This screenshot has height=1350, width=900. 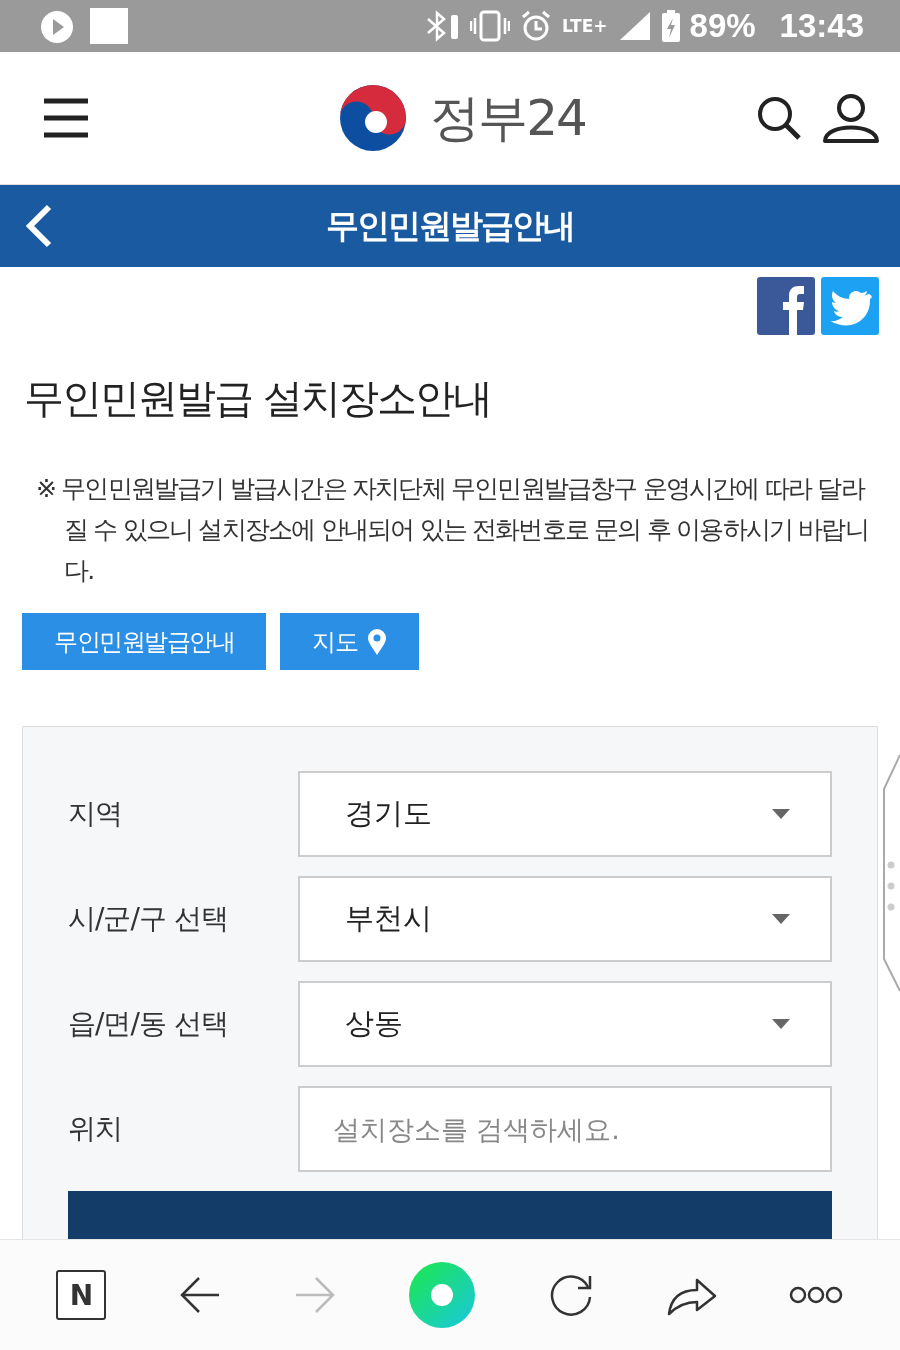 I want to click on side-handle-icon, so click(x=890, y=873).